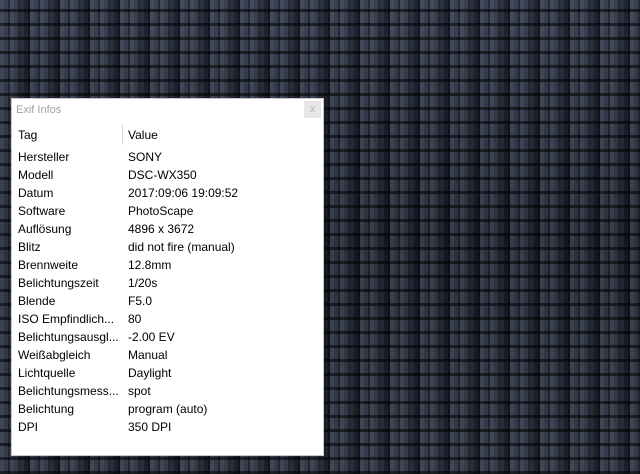 This screenshot has height=474, width=640. Describe the element at coordinates (161, 229) in the screenshot. I see `value-cell: 4896 x 3672` at that location.